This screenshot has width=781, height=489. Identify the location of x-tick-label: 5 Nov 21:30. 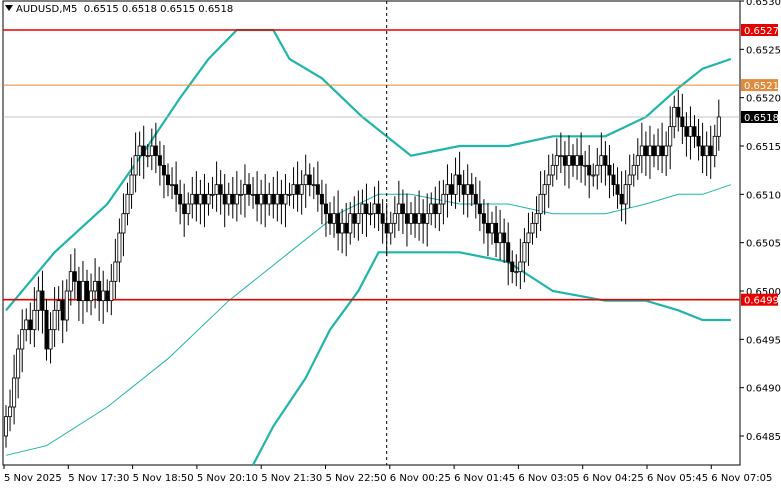
(291, 478).